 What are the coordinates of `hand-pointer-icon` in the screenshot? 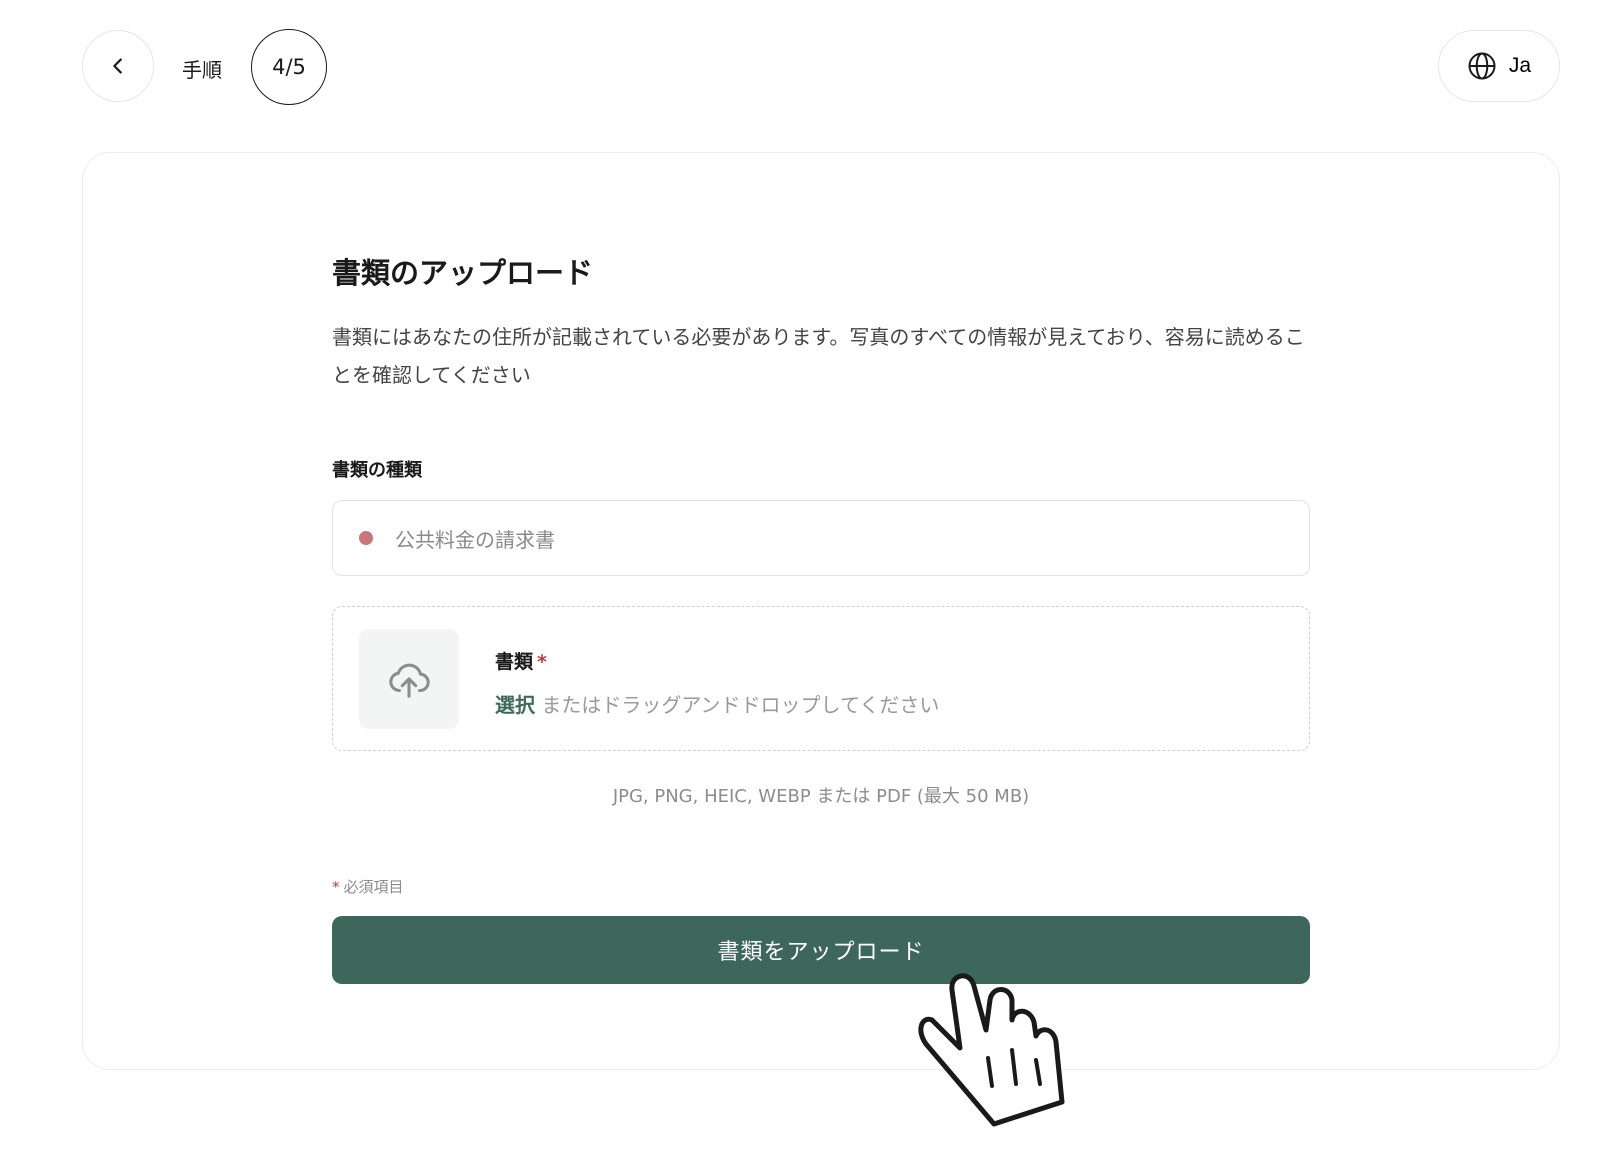 It's located at (991, 1050).